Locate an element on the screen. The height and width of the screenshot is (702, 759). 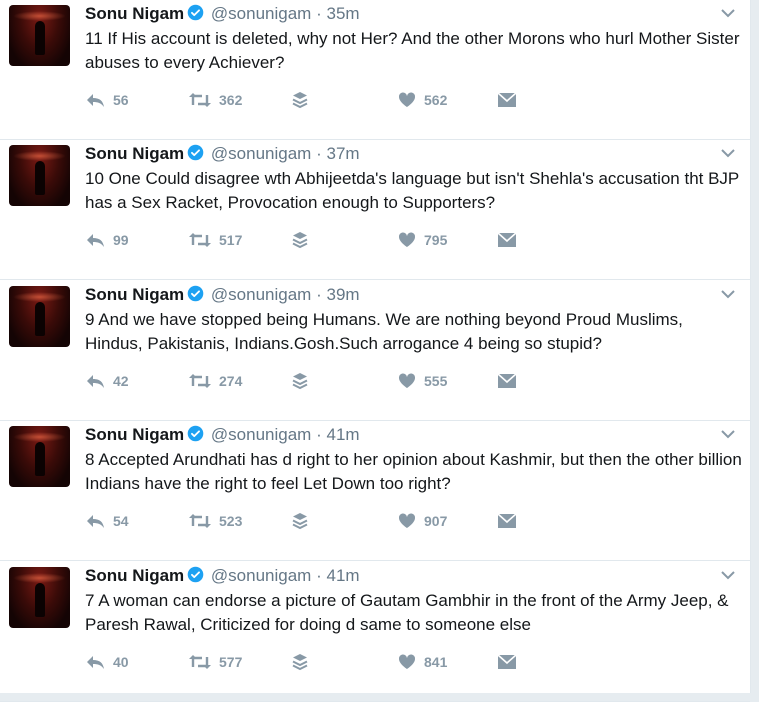
like-count: 907 is located at coordinates (436, 521).